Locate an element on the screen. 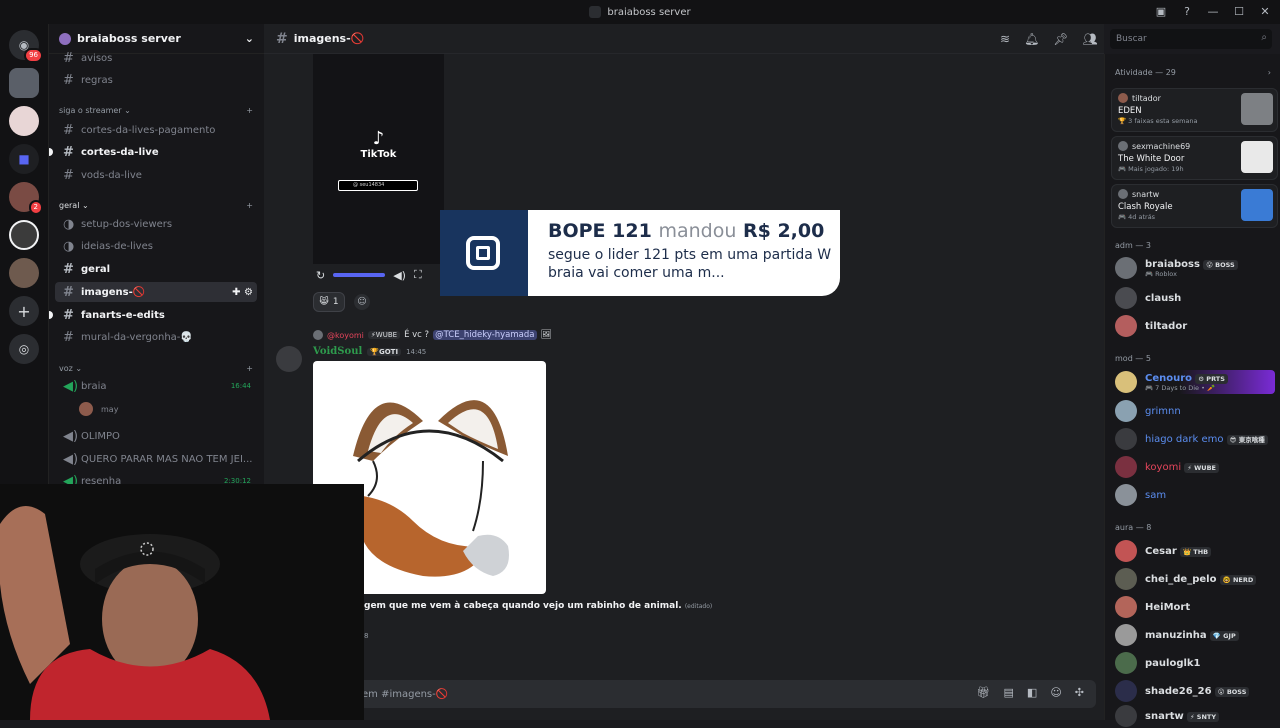 This screenshot has width=1280, height=728. sticker-icon: ◧ is located at coordinates (1032, 692).